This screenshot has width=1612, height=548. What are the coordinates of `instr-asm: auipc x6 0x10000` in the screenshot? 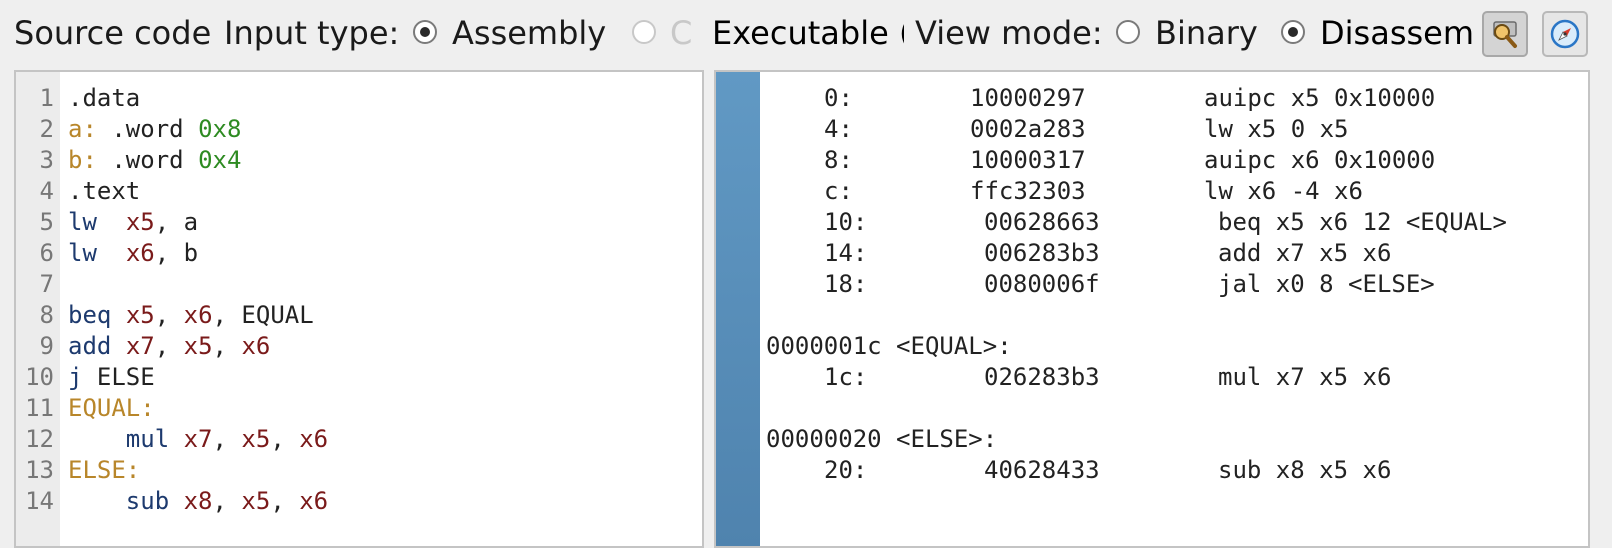 It's located at (1320, 160).